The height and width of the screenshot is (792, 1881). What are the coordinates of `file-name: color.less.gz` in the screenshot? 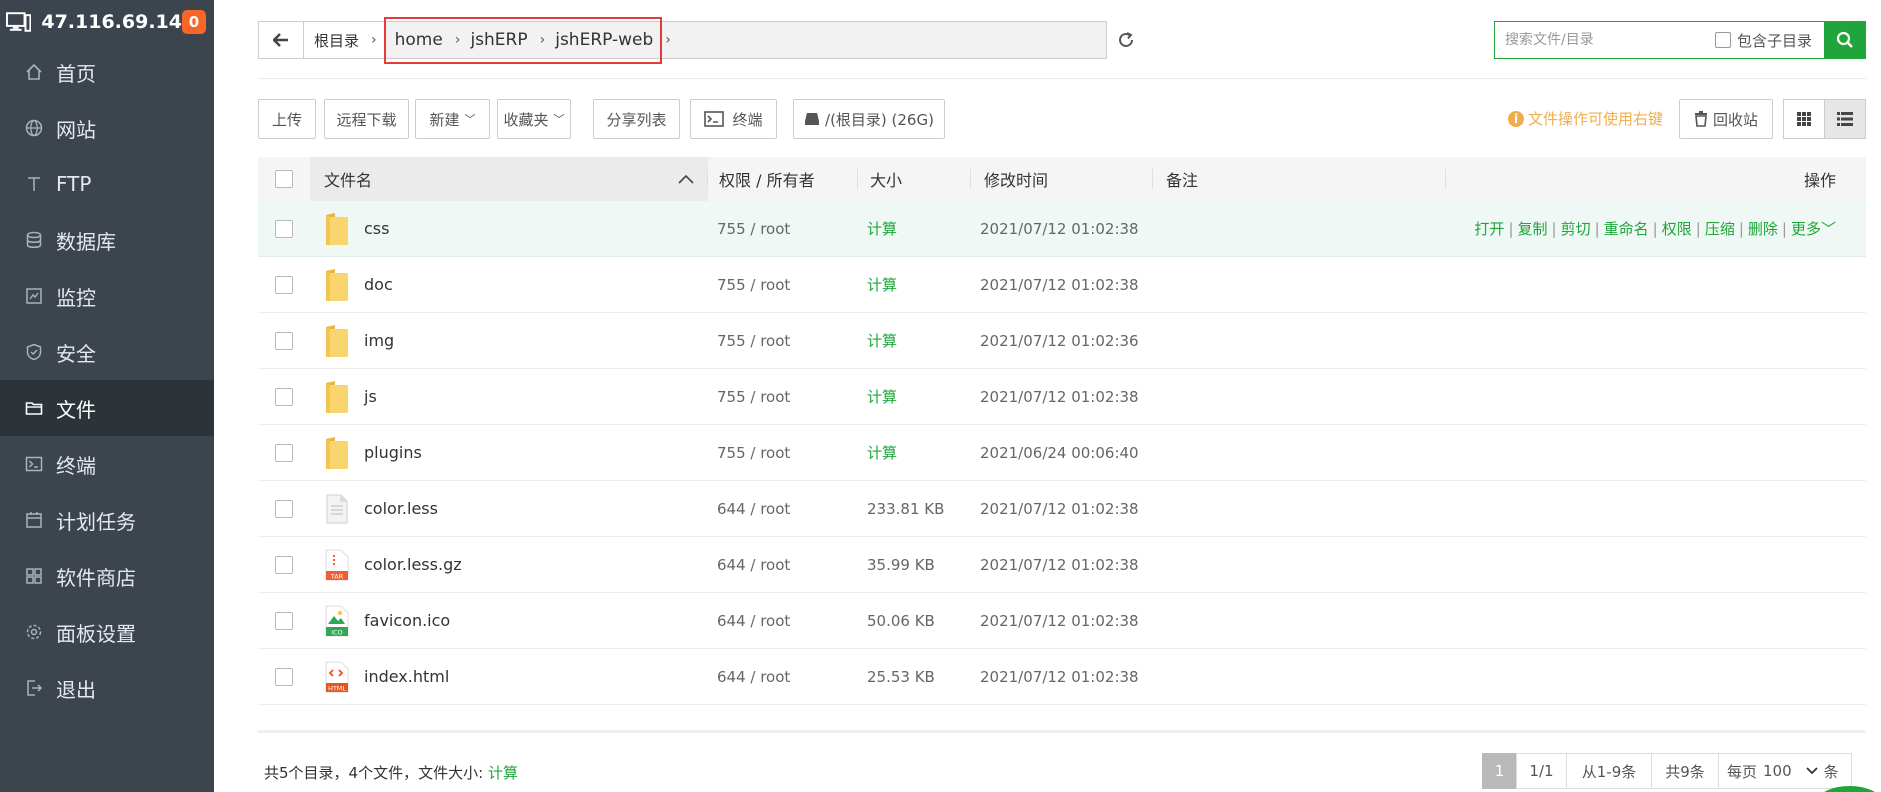 It's located at (413, 564).